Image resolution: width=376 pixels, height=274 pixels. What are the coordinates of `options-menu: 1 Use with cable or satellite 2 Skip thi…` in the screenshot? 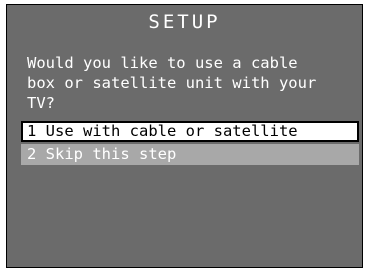 It's located at (190, 143).